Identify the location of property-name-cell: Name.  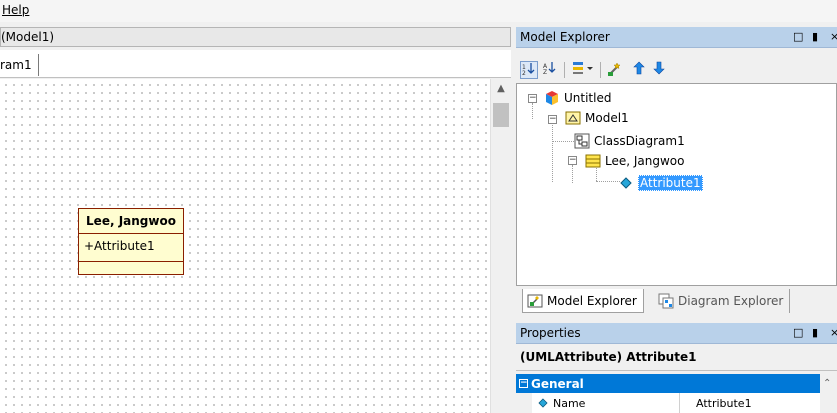
(606, 403).